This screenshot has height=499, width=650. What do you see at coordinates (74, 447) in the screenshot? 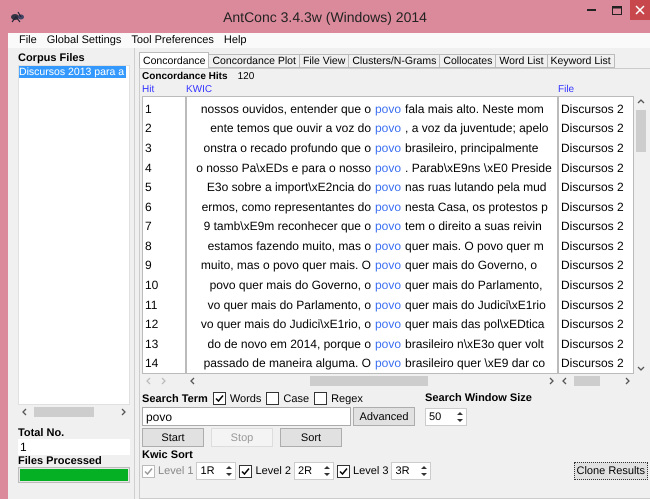
I see `total-no-field: 1` at bounding box center [74, 447].